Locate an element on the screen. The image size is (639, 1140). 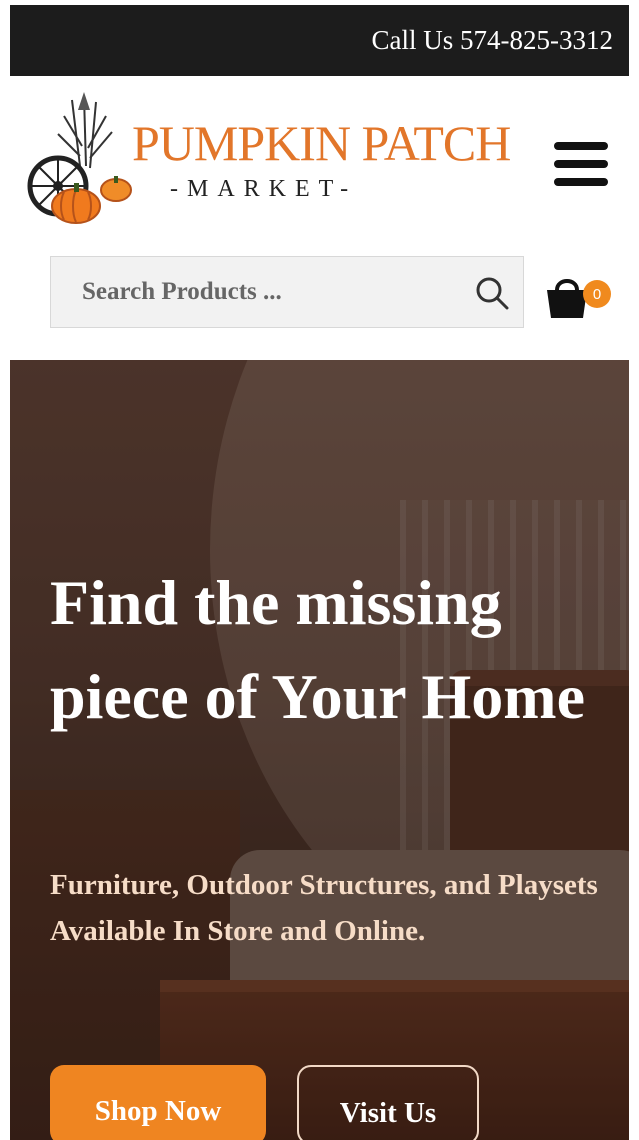
logo-harvest-icon is located at coordinates (79, 158).